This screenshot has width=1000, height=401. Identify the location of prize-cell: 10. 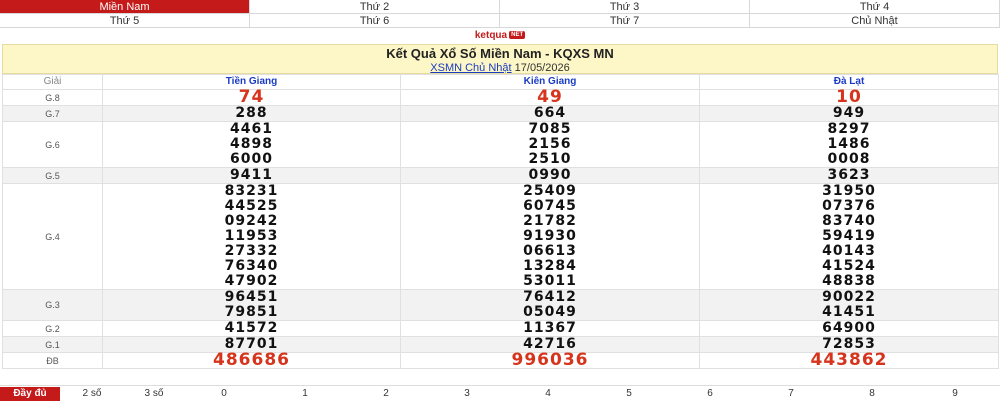
(849, 97).